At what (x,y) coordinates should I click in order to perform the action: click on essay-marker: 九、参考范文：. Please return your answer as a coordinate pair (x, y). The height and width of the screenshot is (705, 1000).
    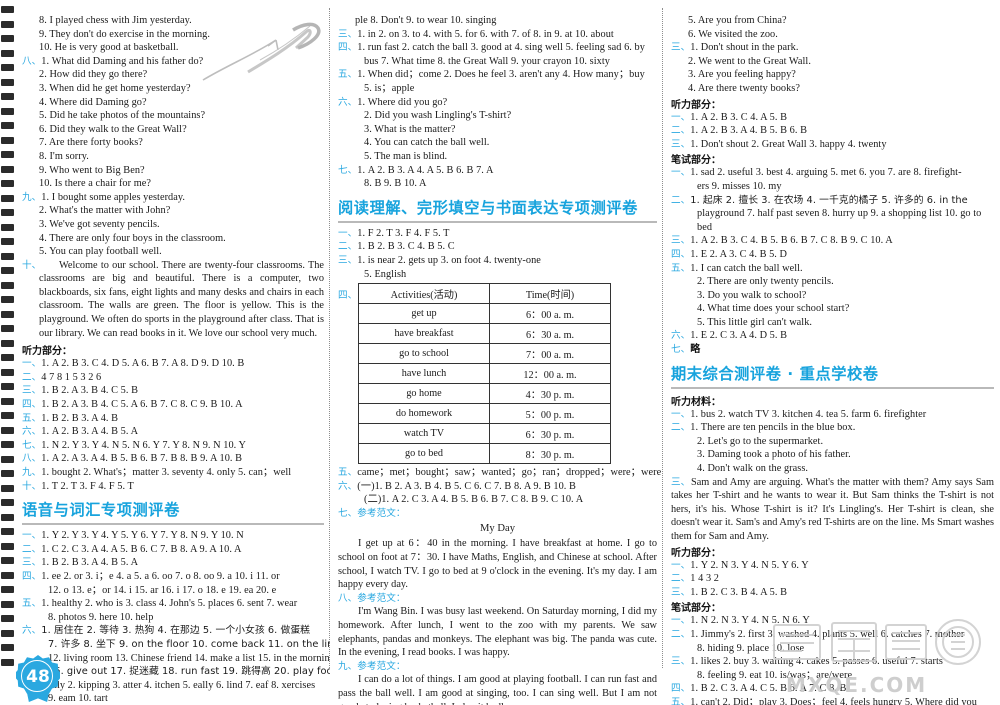
    Looking at the image, I should click on (497, 667).